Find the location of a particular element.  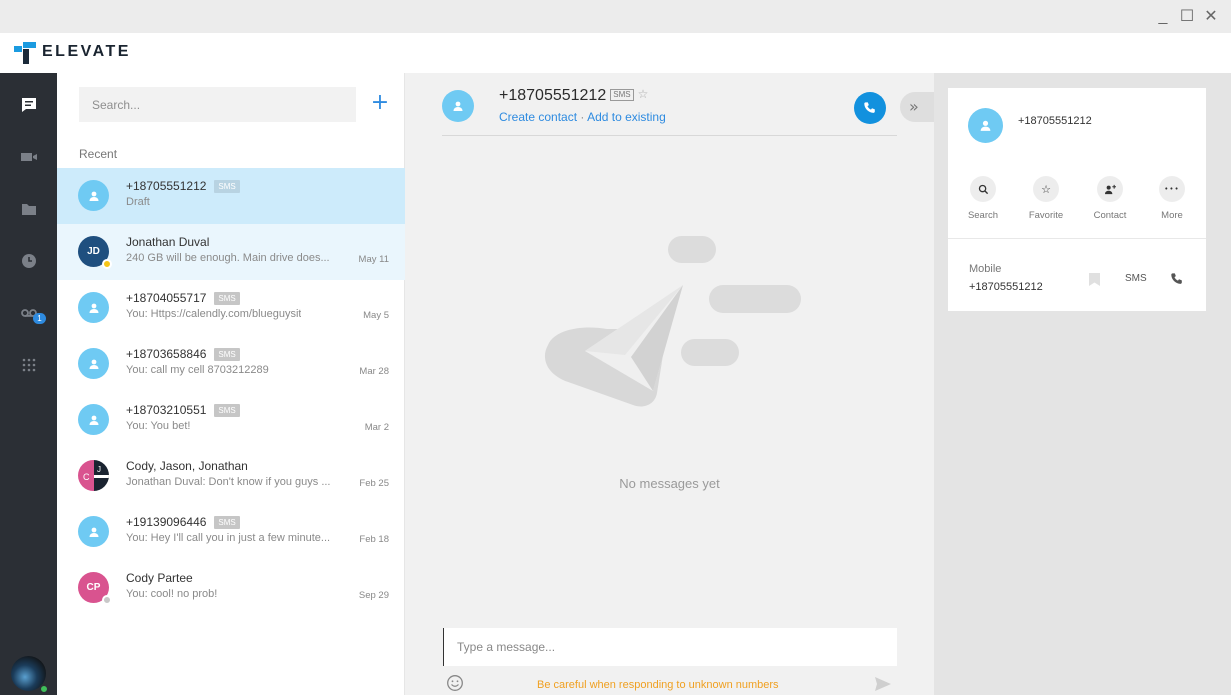

phone-icon is located at coordinates (1177, 279).